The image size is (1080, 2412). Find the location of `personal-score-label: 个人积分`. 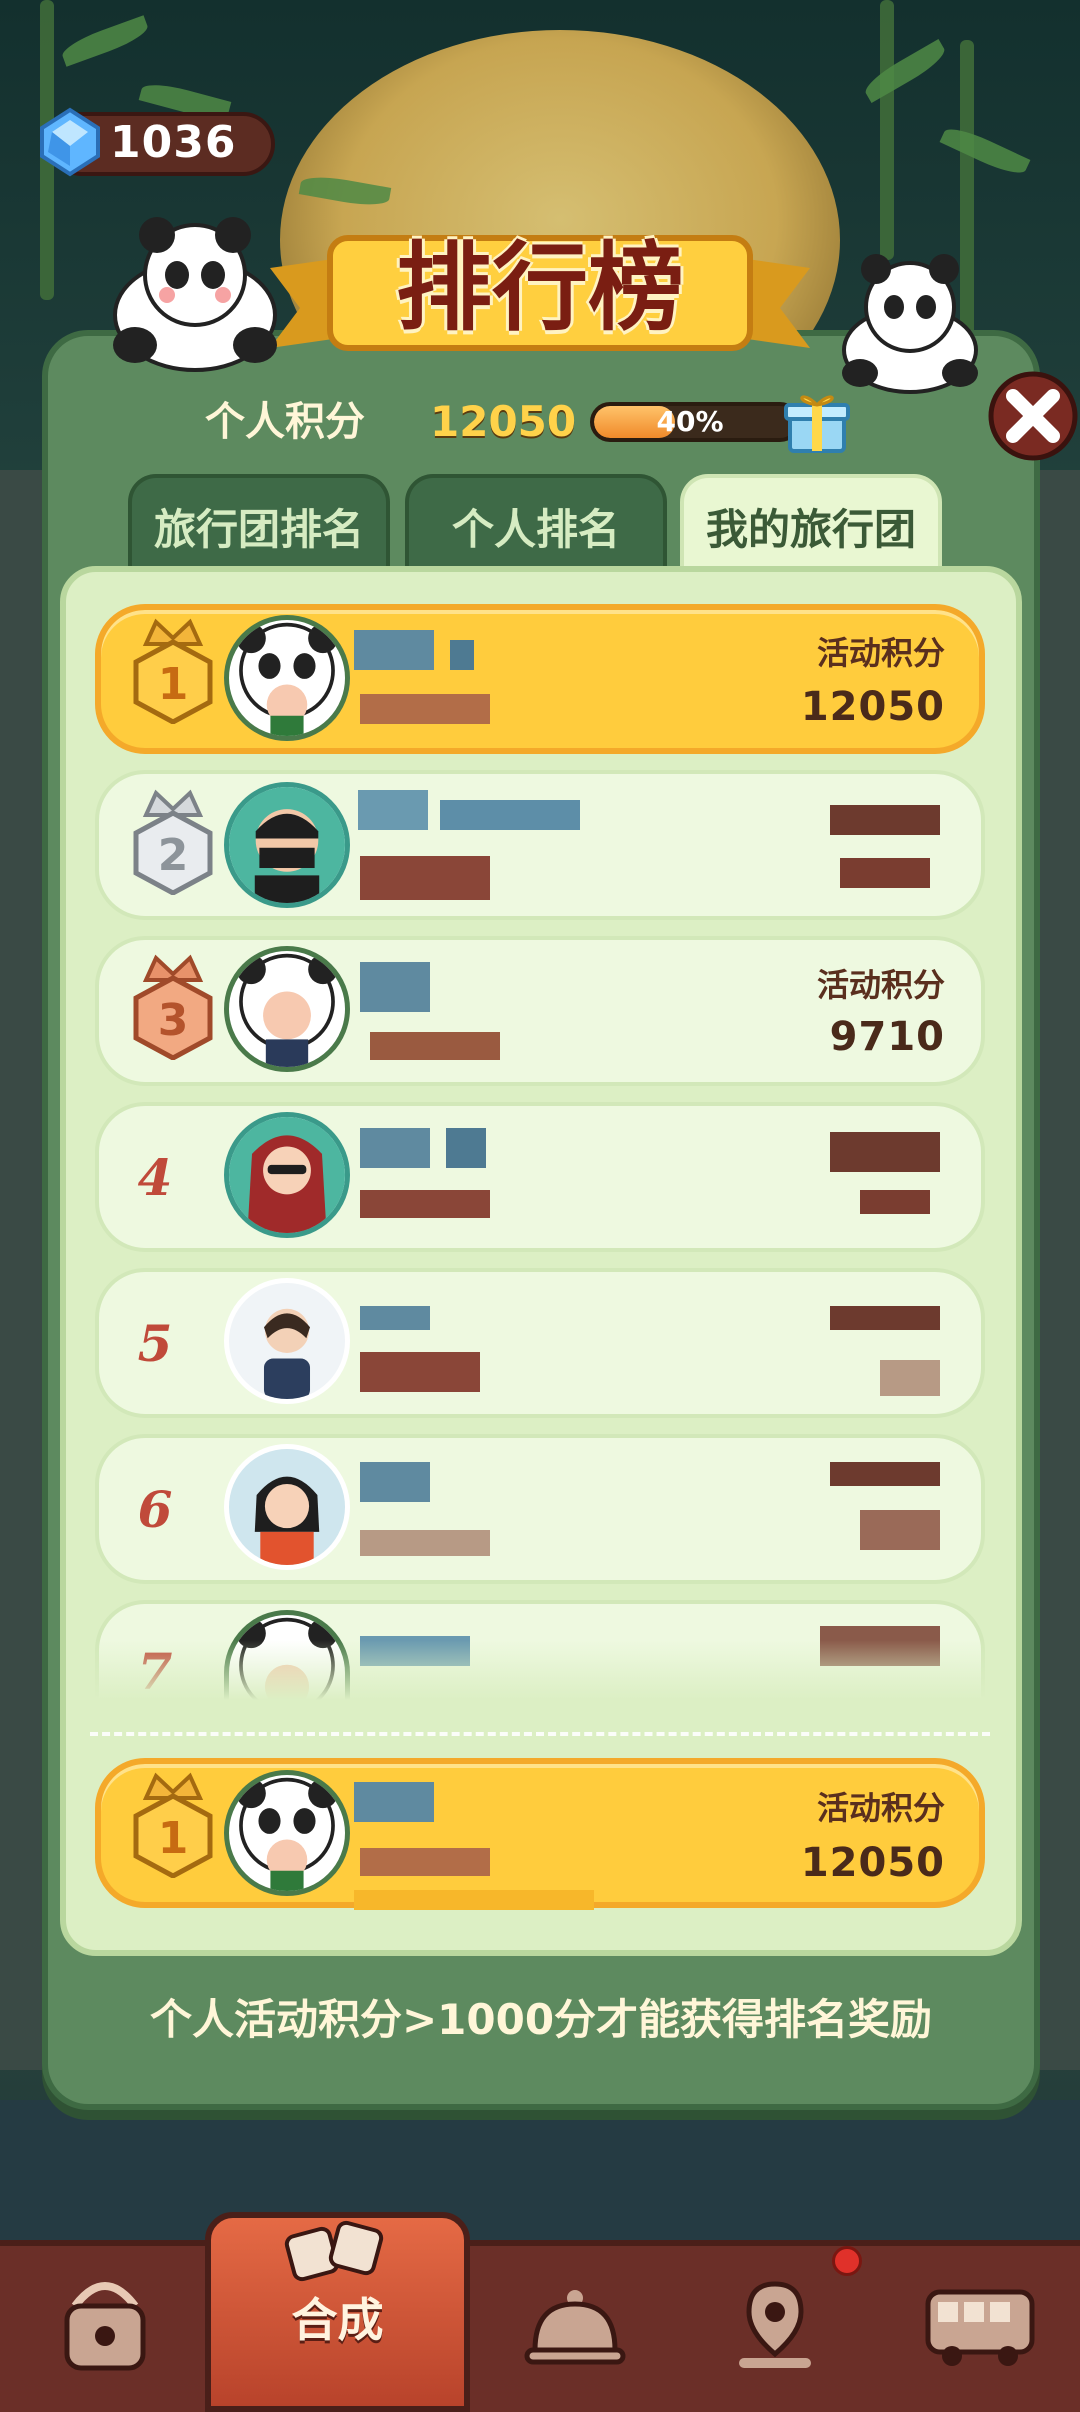

personal-score-label: 个人积分 is located at coordinates (285, 422).